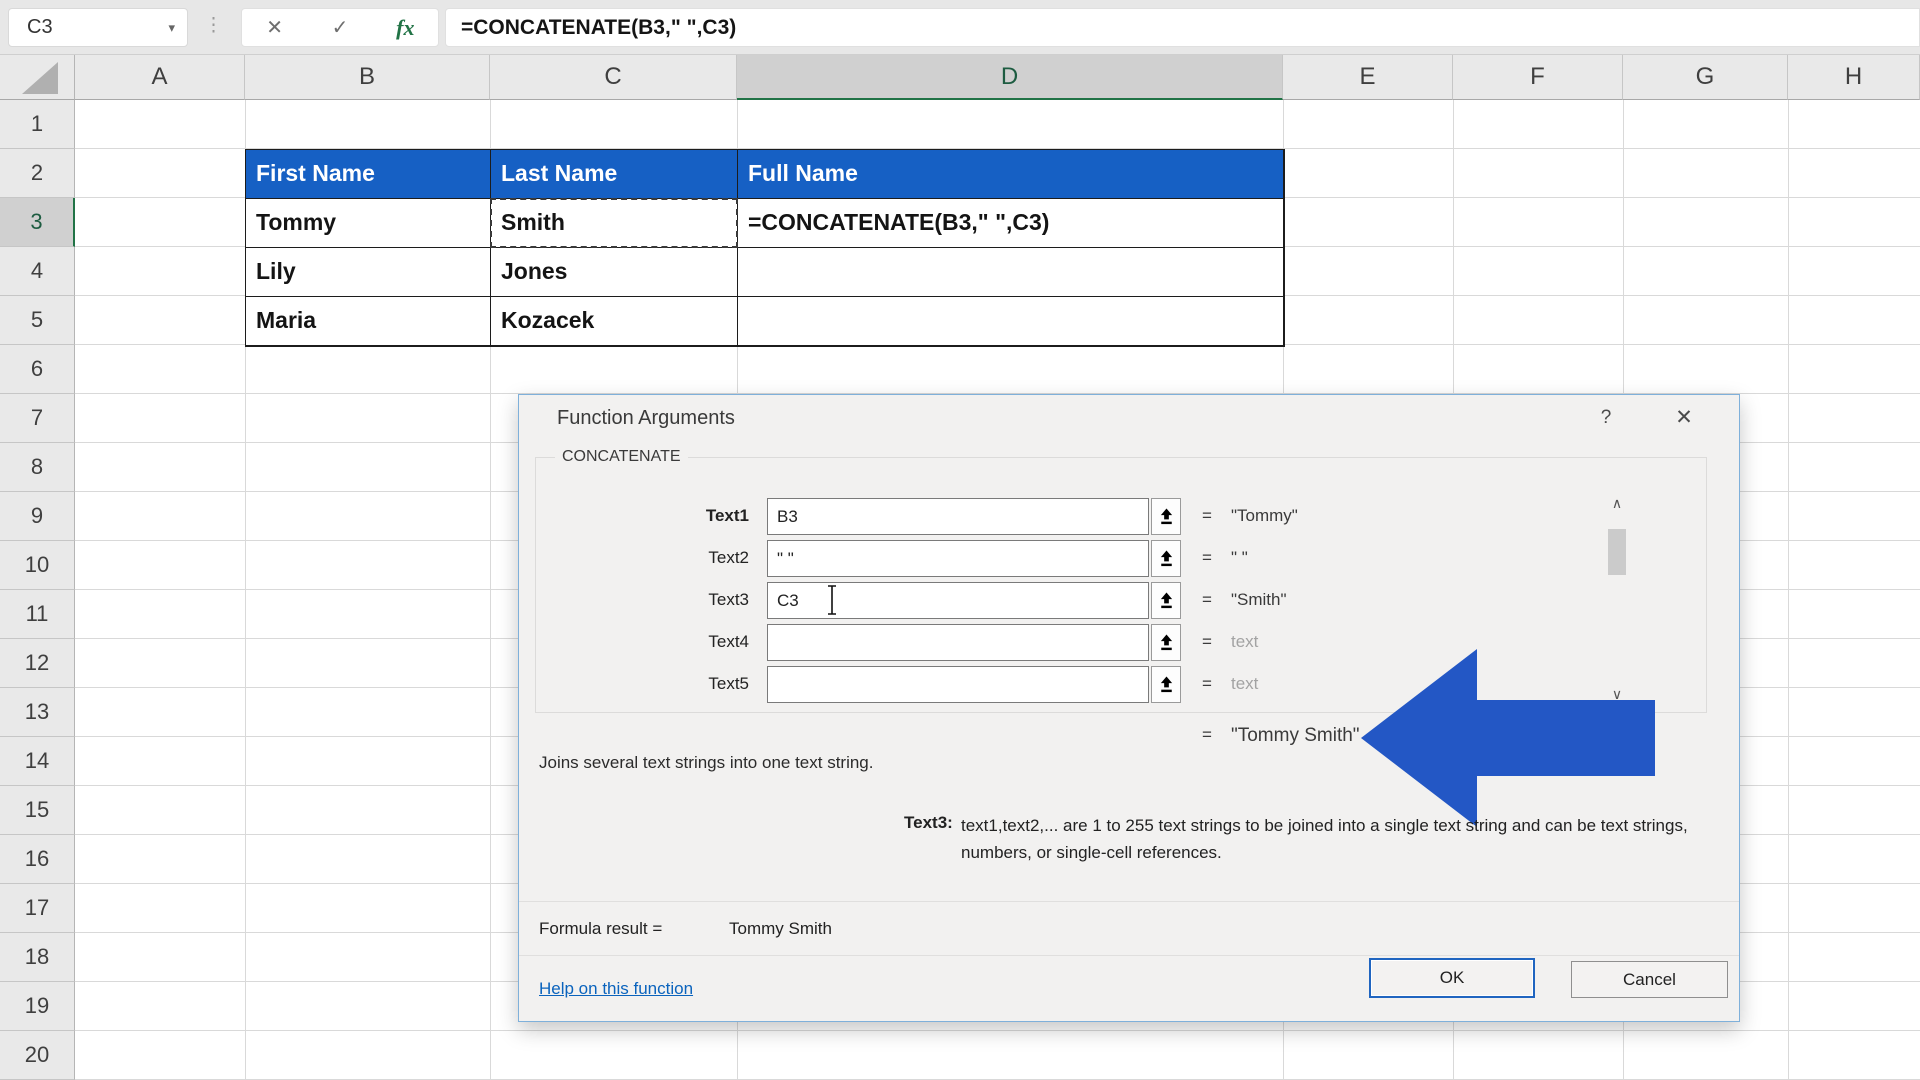 Image resolution: width=1920 pixels, height=1080 pixels. Describe the element at coordinates (1538, 77) in the screenshot. I see `column-header-F: F` at that location.